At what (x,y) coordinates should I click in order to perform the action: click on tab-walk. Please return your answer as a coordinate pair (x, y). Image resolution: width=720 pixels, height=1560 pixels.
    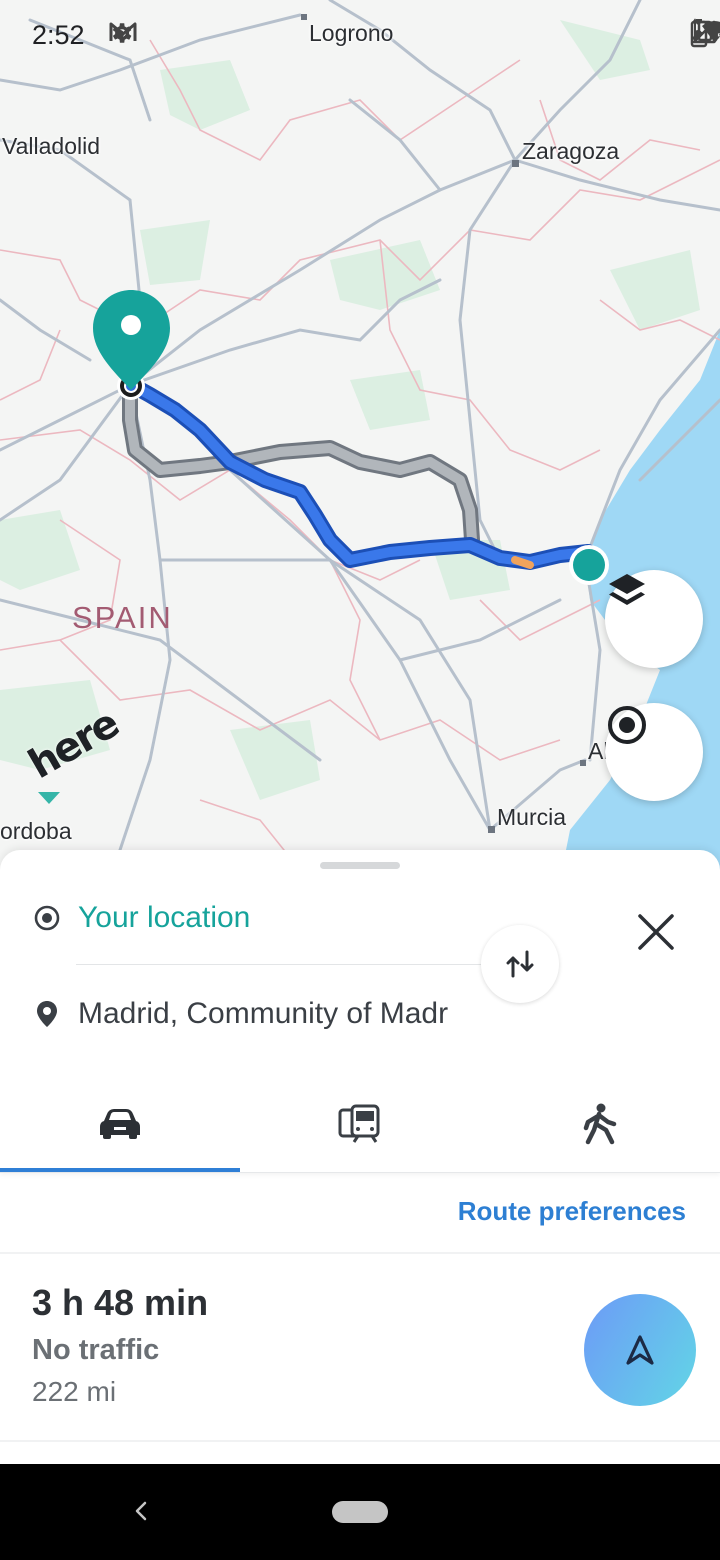
    Looking at the image, I should click on (600, 1124).